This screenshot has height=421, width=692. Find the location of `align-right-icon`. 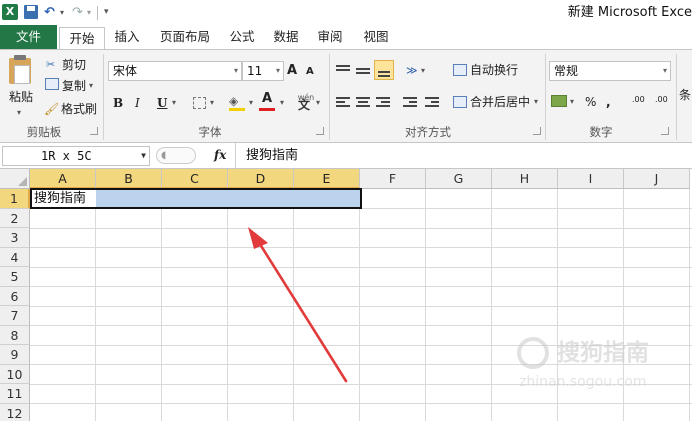

align-right-icon is located at coordinates (383, 102).